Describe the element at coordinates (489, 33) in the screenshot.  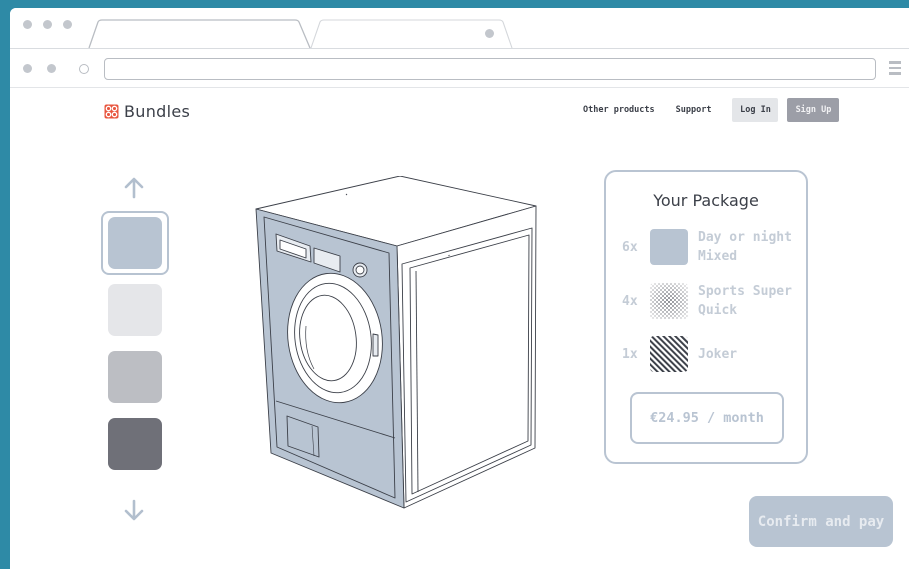
I see `tab-2-close-icon` at that location.